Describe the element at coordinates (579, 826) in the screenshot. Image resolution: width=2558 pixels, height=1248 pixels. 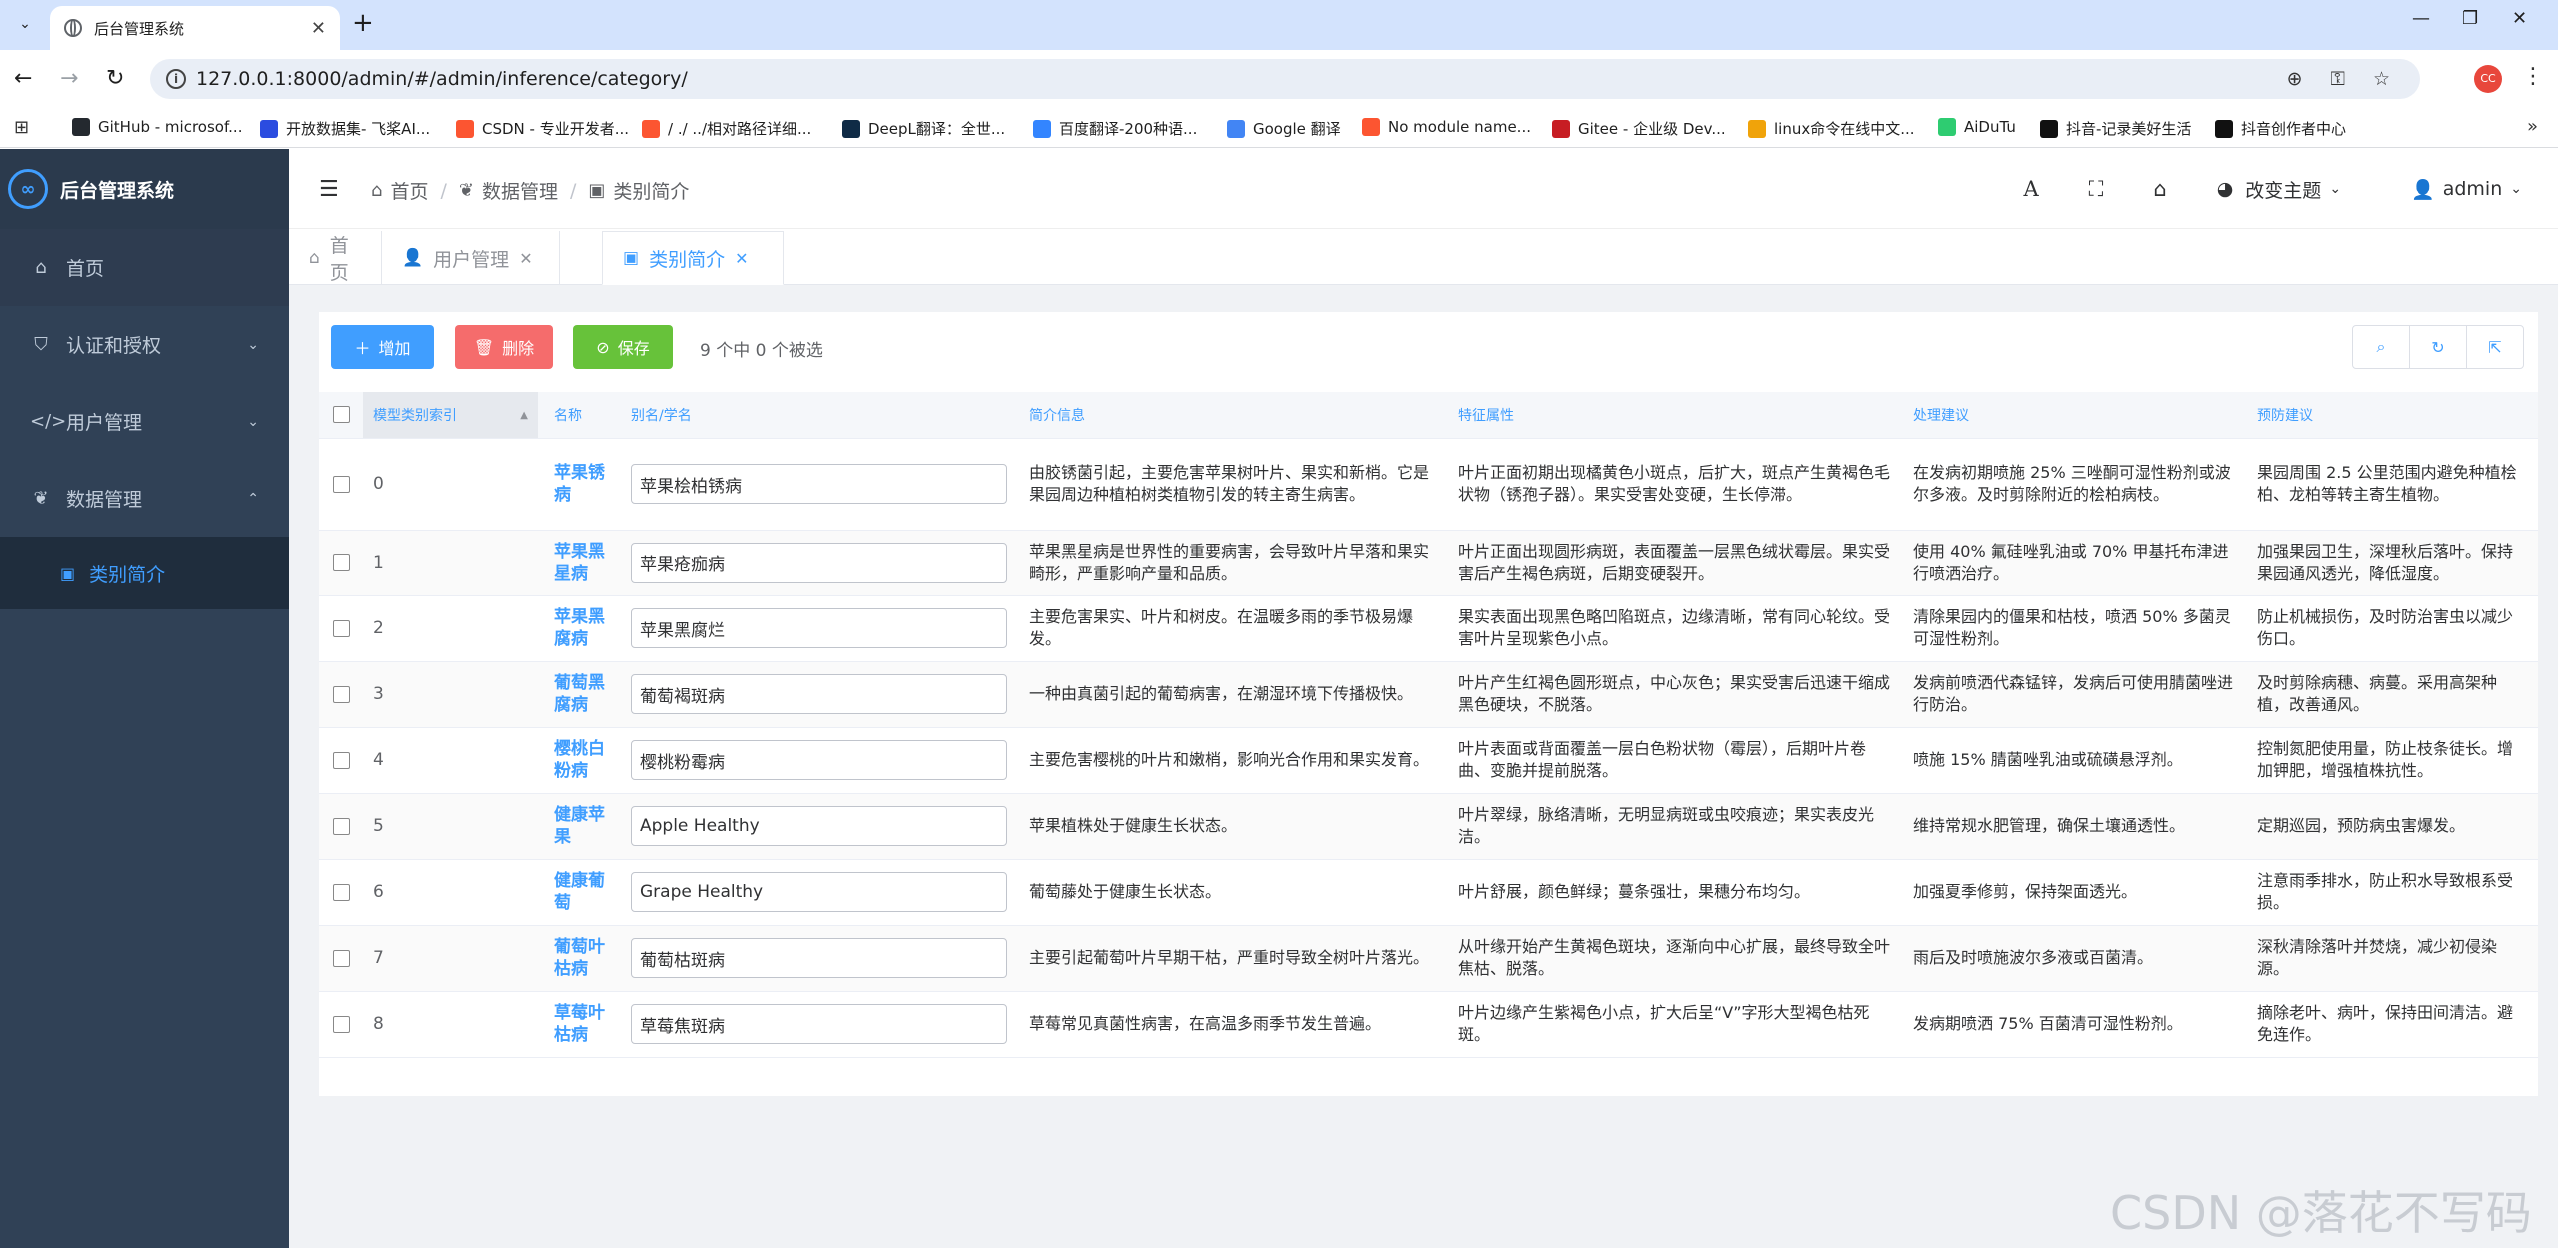
I see `cell-name-link: 健康苹果` at that location.